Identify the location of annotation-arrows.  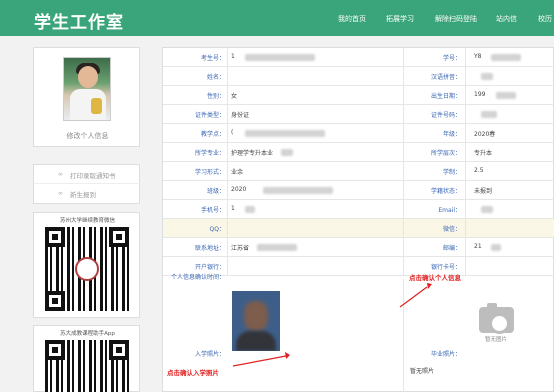
(332, 325).